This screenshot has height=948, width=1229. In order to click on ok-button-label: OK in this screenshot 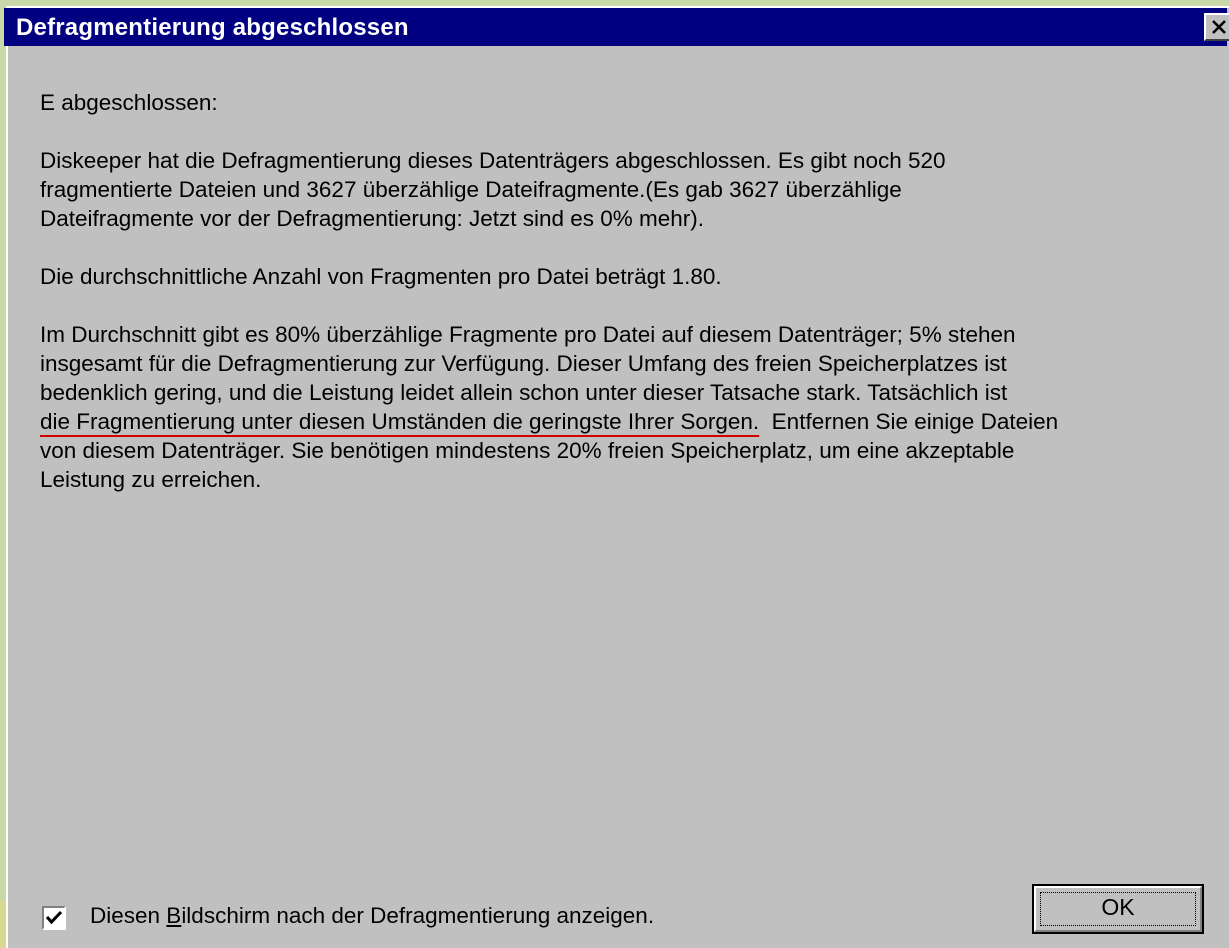, I will do `click(1118, 907)`.